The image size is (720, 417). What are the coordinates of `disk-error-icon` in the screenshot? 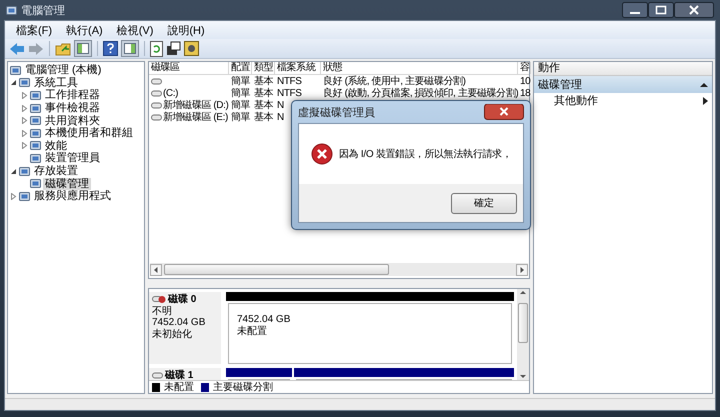 It's located at (159, 299).